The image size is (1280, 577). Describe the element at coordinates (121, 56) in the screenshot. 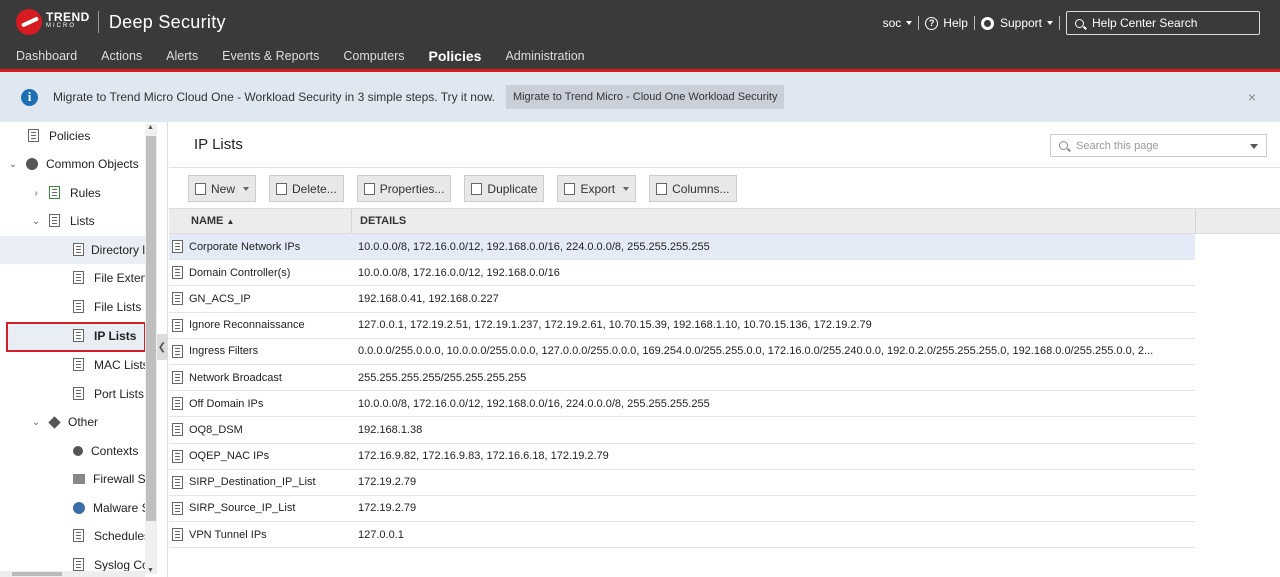

I see `nav-tab-actions: Actions` at that location.